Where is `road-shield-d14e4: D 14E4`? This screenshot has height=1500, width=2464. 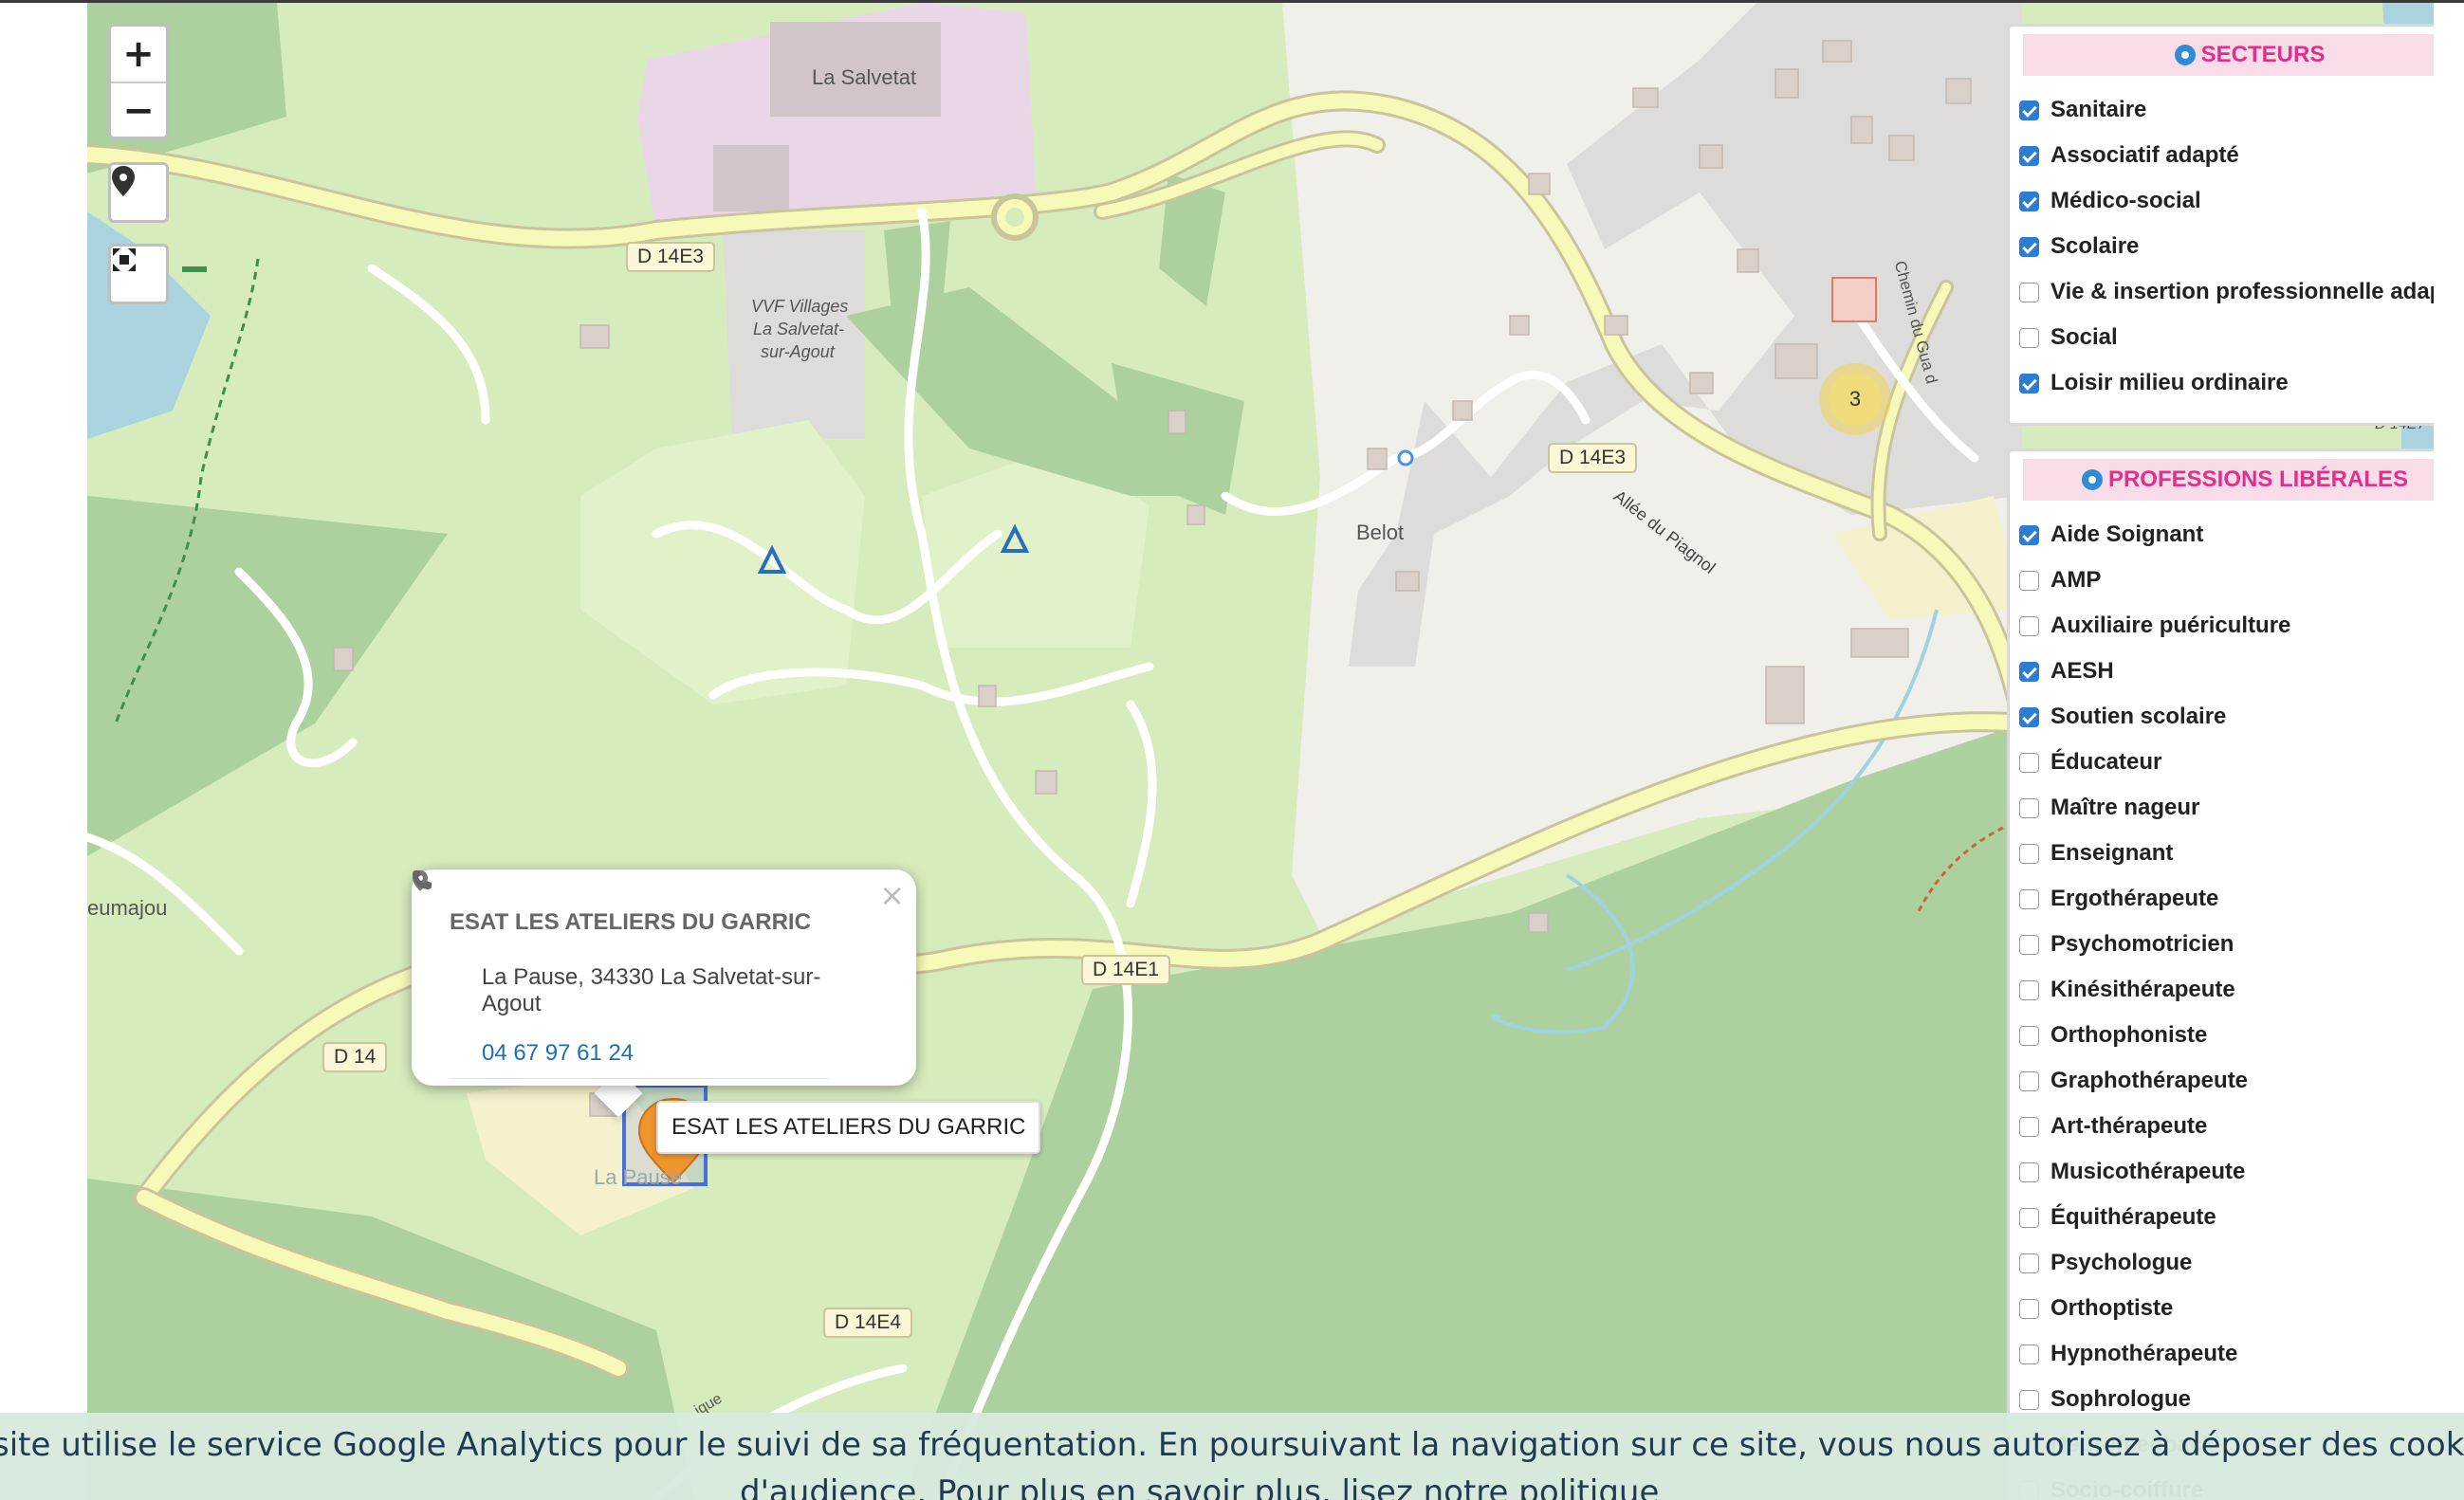
road-shield-d14e4: D 14E4 is located at coordinates (868, 1323).